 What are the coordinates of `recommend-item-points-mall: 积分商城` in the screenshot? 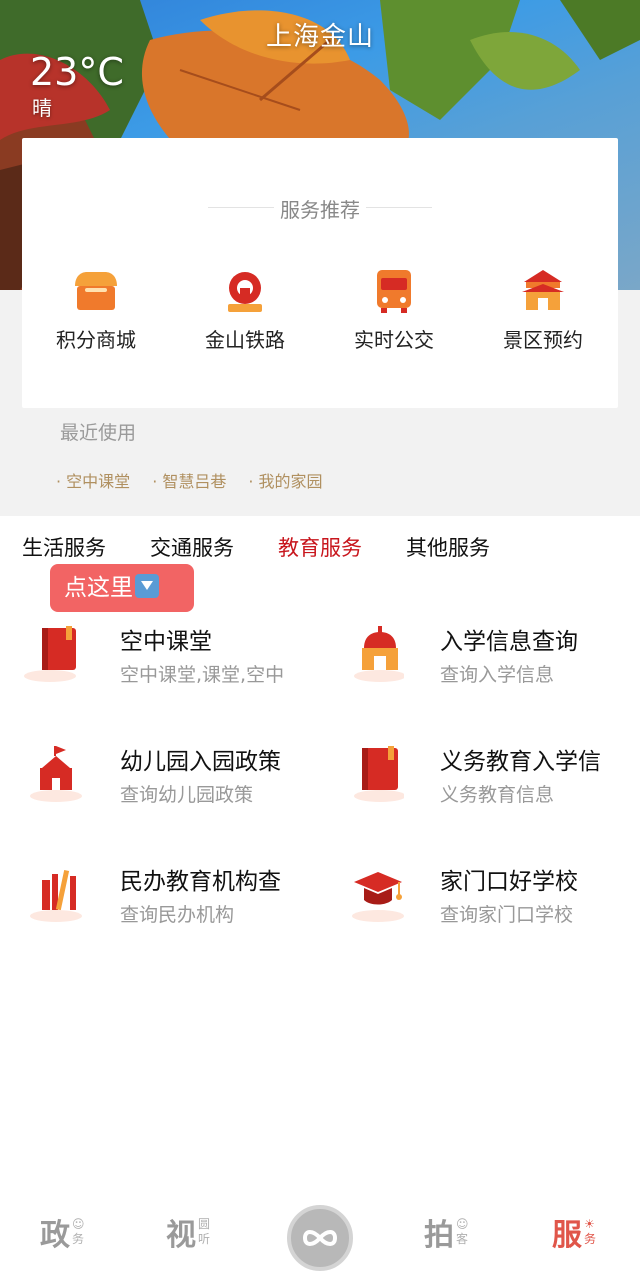 It's located at (96, 309).